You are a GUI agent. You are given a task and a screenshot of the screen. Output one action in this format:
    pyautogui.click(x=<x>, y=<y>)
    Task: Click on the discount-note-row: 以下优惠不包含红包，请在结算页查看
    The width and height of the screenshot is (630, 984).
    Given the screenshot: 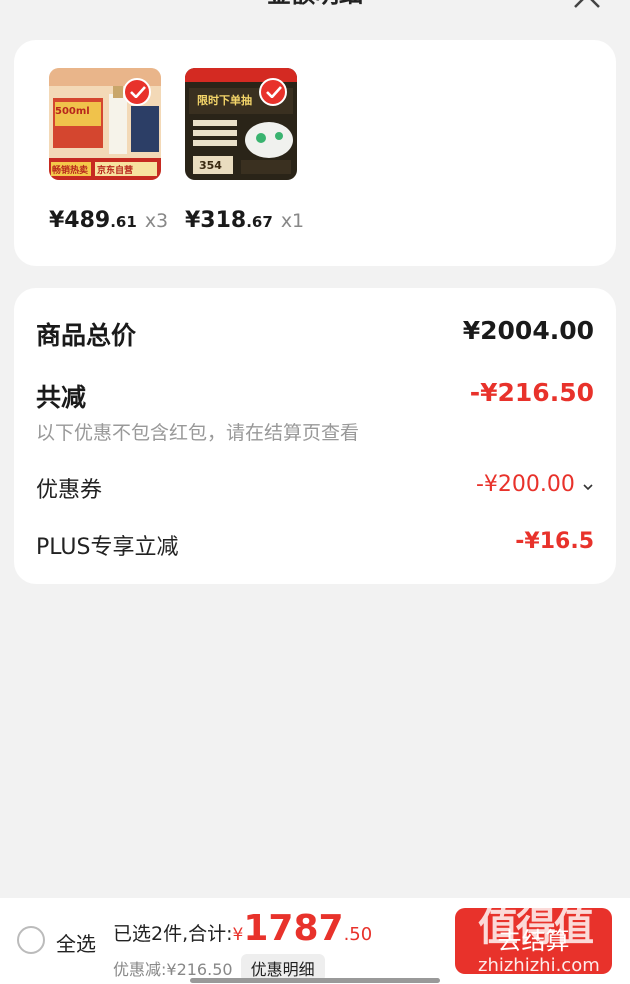 What is the action you would take?
    pyautogui.click(x=315, y=431)
    